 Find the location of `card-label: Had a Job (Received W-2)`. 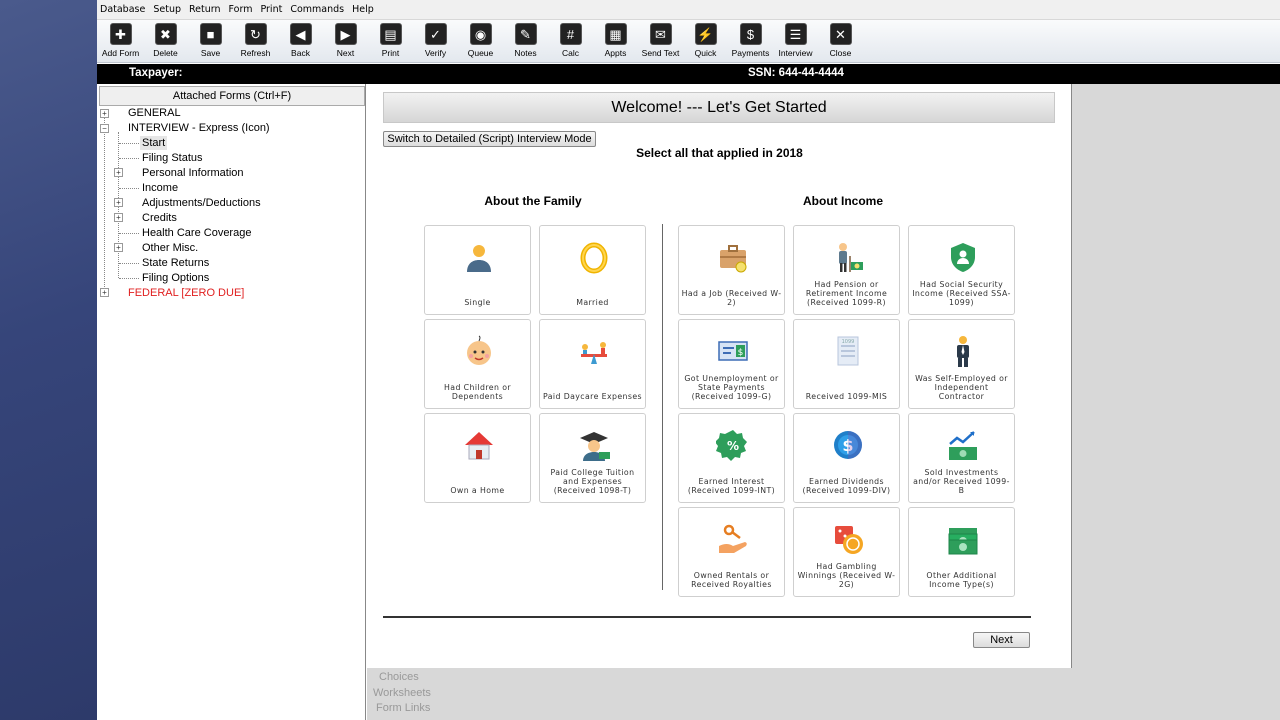

card-label: Had a Job (Received W-2) is located at coordinates (731, 298).